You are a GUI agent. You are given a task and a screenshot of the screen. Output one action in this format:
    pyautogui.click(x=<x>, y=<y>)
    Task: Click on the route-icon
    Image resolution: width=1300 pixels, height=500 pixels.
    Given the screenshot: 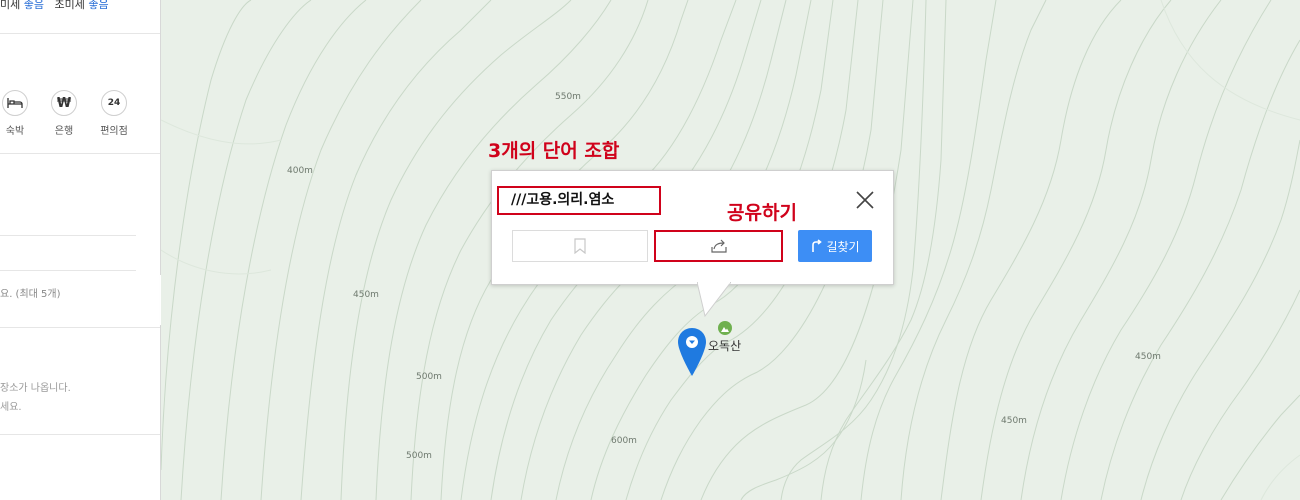 What is the action you would take?
    pyautogui.click(x=817, y=245)
    